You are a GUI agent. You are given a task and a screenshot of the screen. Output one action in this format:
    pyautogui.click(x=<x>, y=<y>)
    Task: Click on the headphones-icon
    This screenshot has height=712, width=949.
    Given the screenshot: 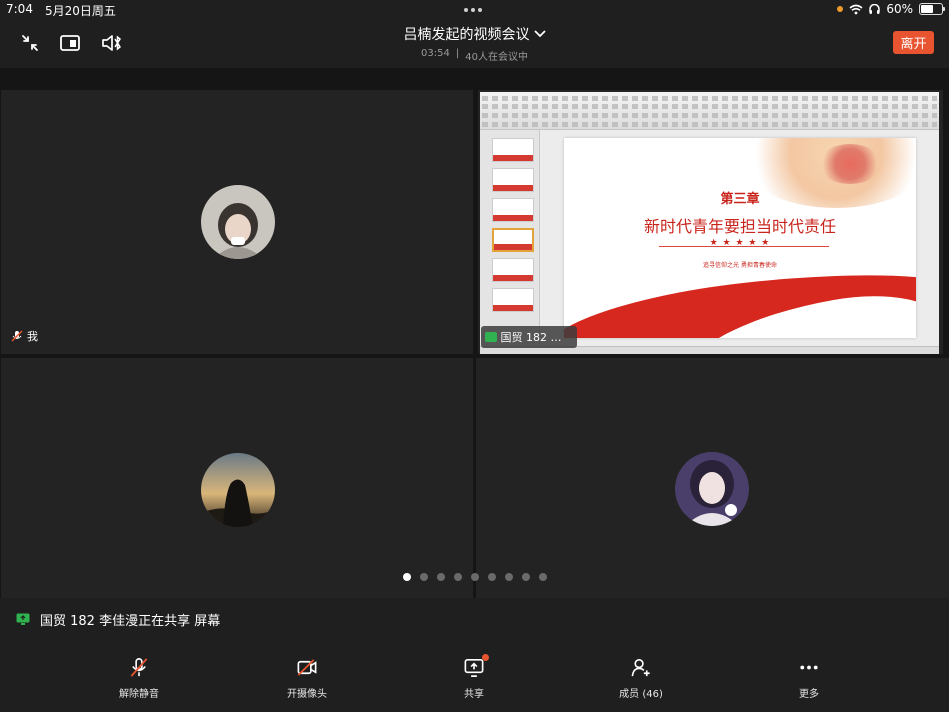 What is the action you would take?
    pyautogui.click(x=875, y=8)
    